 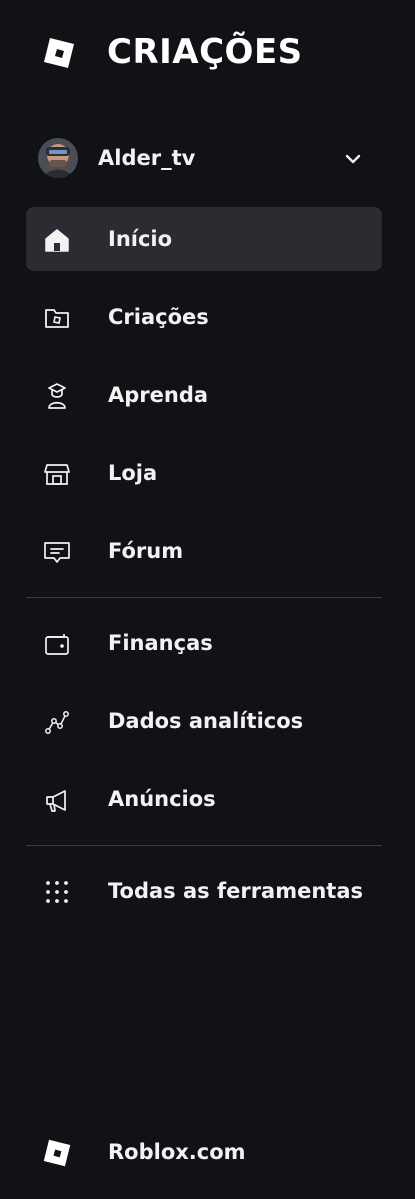 What do you see at coordinates (57, 644) in the screenshot?
I see `wallet-icon` at bounding box center [57, 644].